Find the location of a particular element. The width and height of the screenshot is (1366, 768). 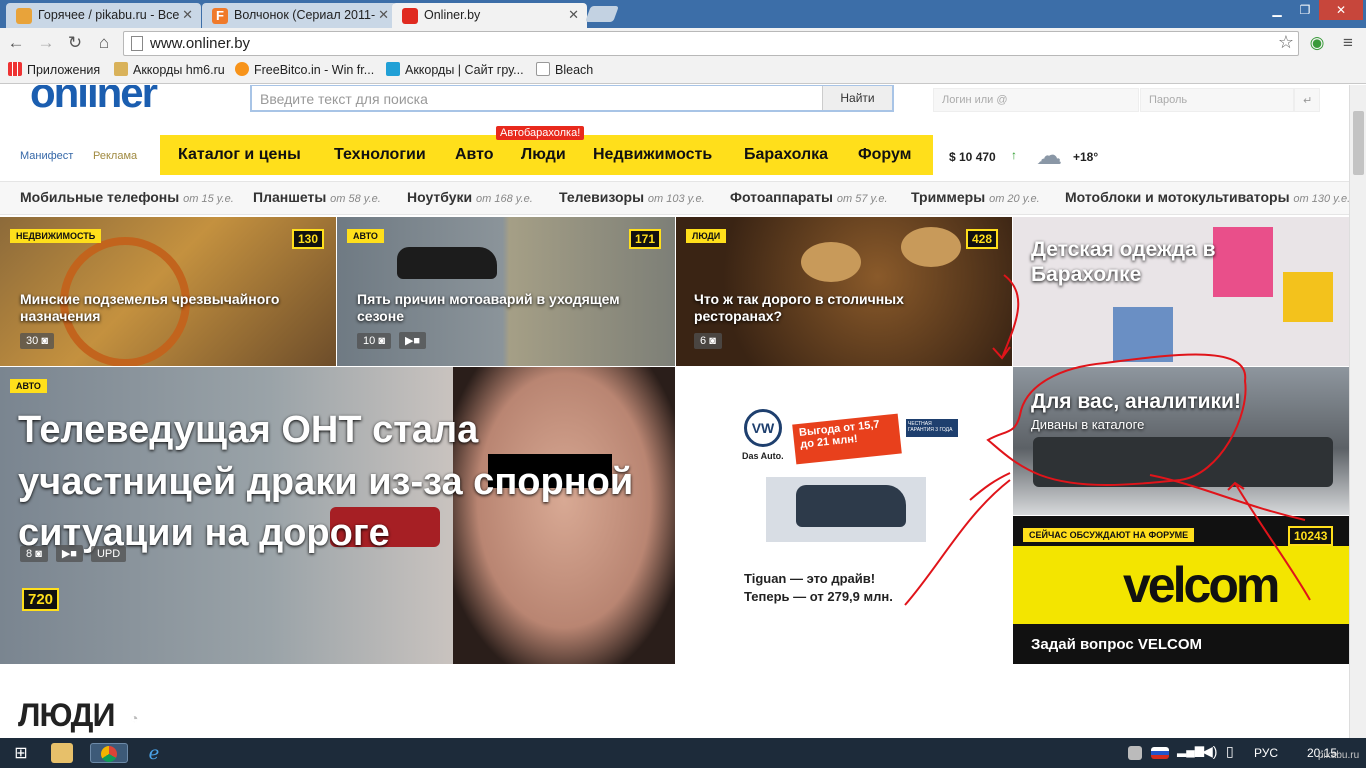

tab-volchonok: F Волчонок (Сериал 2011- ✕ is located at coordinates (299, 15).